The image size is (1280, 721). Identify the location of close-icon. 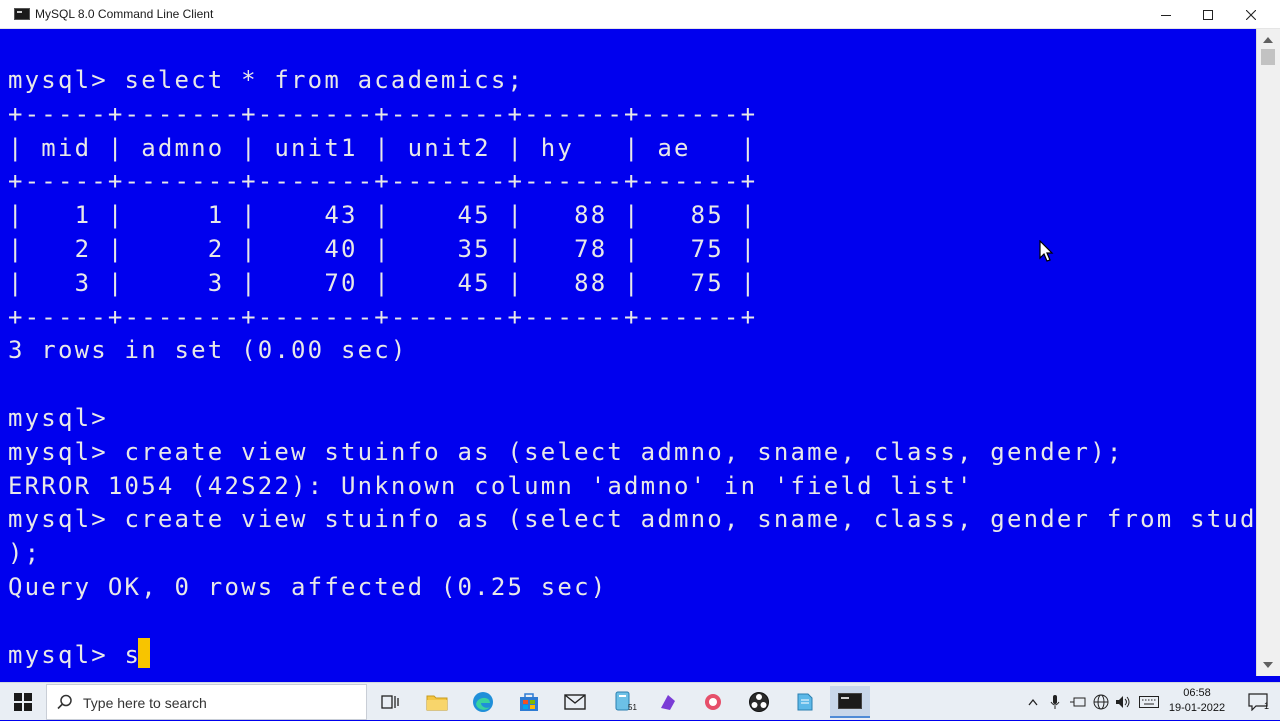
(1251, 14).